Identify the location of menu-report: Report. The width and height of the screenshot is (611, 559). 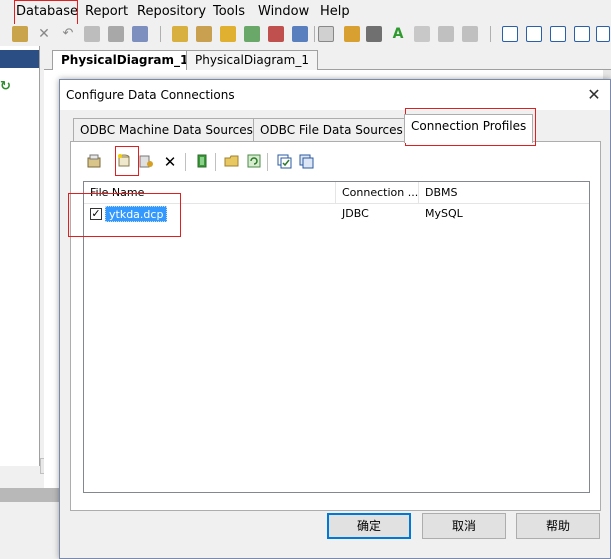
(106, 12).